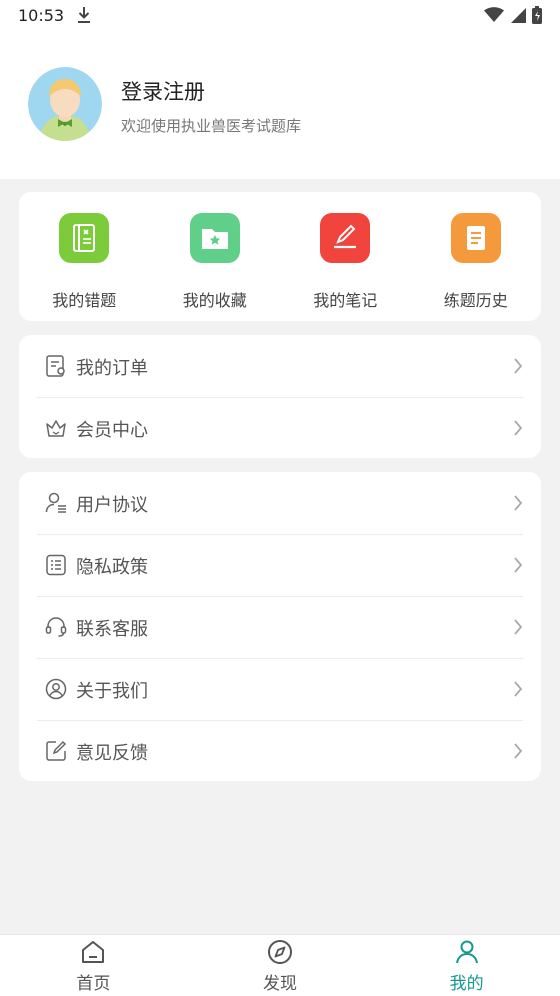  Describe the element at coordinates (214, 300) in the screenshot. I see `quick-item-label: 我的收藏` at that location.